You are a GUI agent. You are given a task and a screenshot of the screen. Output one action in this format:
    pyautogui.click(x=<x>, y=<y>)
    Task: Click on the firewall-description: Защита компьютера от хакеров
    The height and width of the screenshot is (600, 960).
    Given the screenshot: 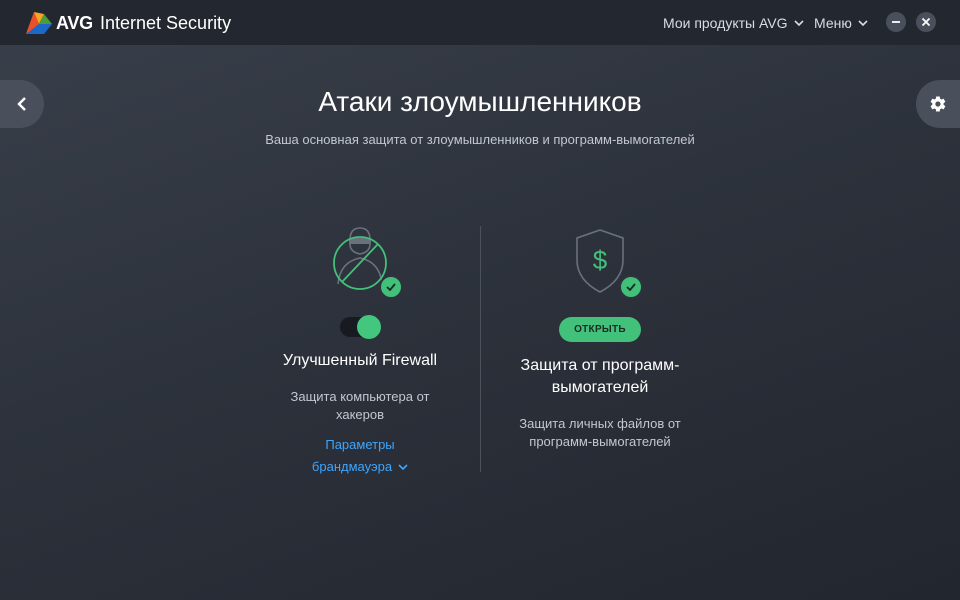 What is the action you would take?
    pyautogui.click(x=360, y=405)
    